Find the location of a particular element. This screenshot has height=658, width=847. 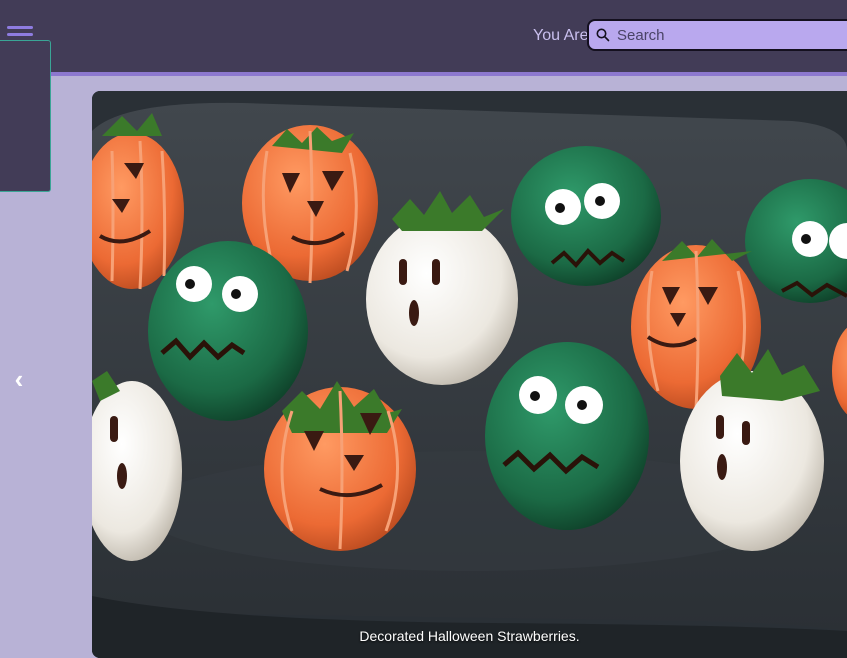

side-menu-panel is located at coordinates (25, 116).